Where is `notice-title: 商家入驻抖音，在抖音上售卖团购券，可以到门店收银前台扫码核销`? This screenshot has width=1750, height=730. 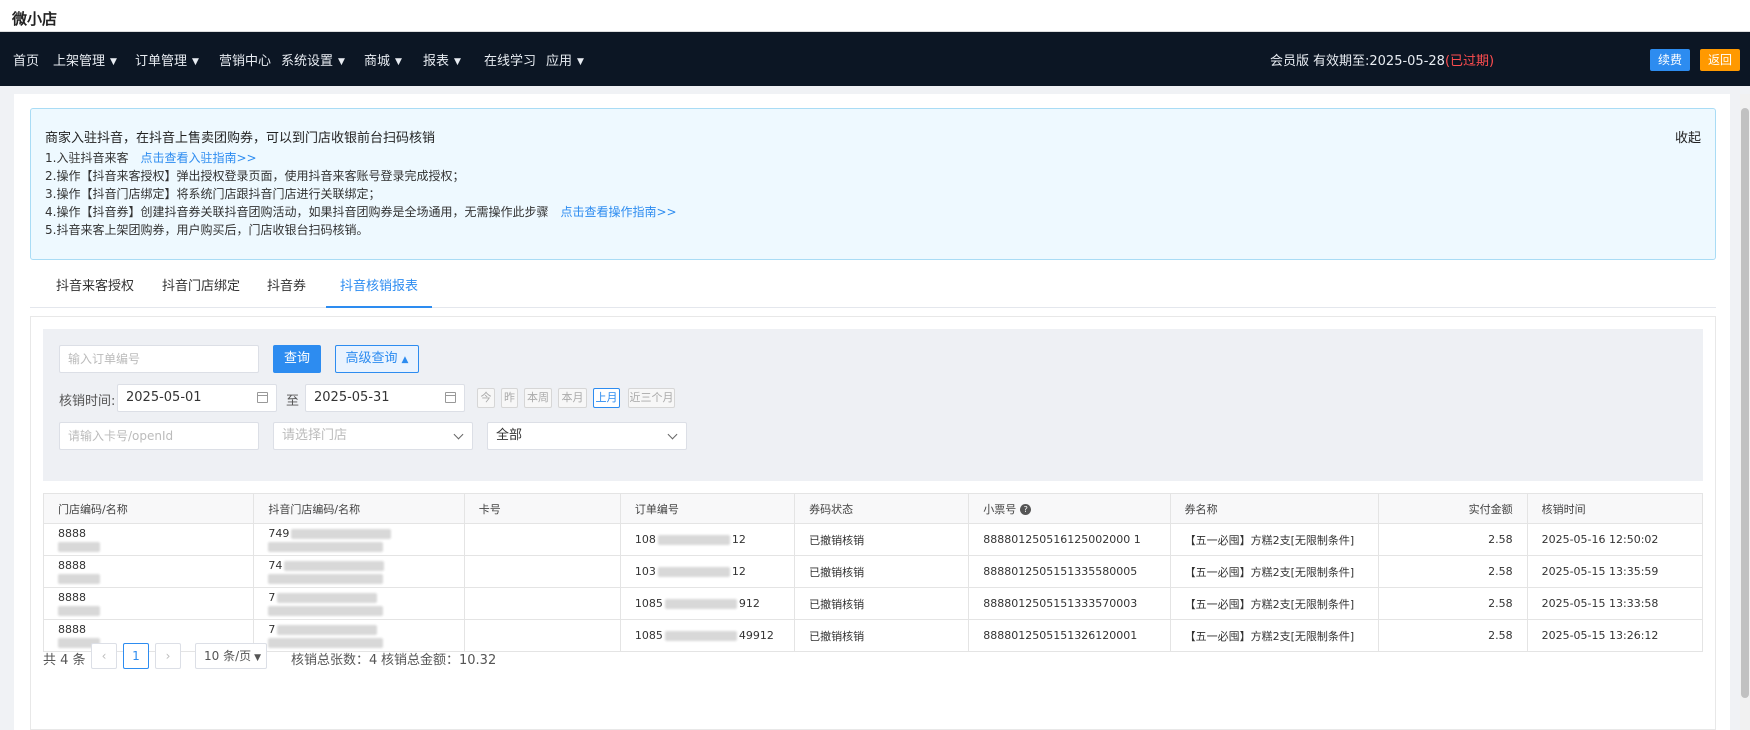 notice-title: 商家入驻抖音，在抖音上售卖团购券，可以到门店收银前台扫码核销 is located at coordinates (240, 138).